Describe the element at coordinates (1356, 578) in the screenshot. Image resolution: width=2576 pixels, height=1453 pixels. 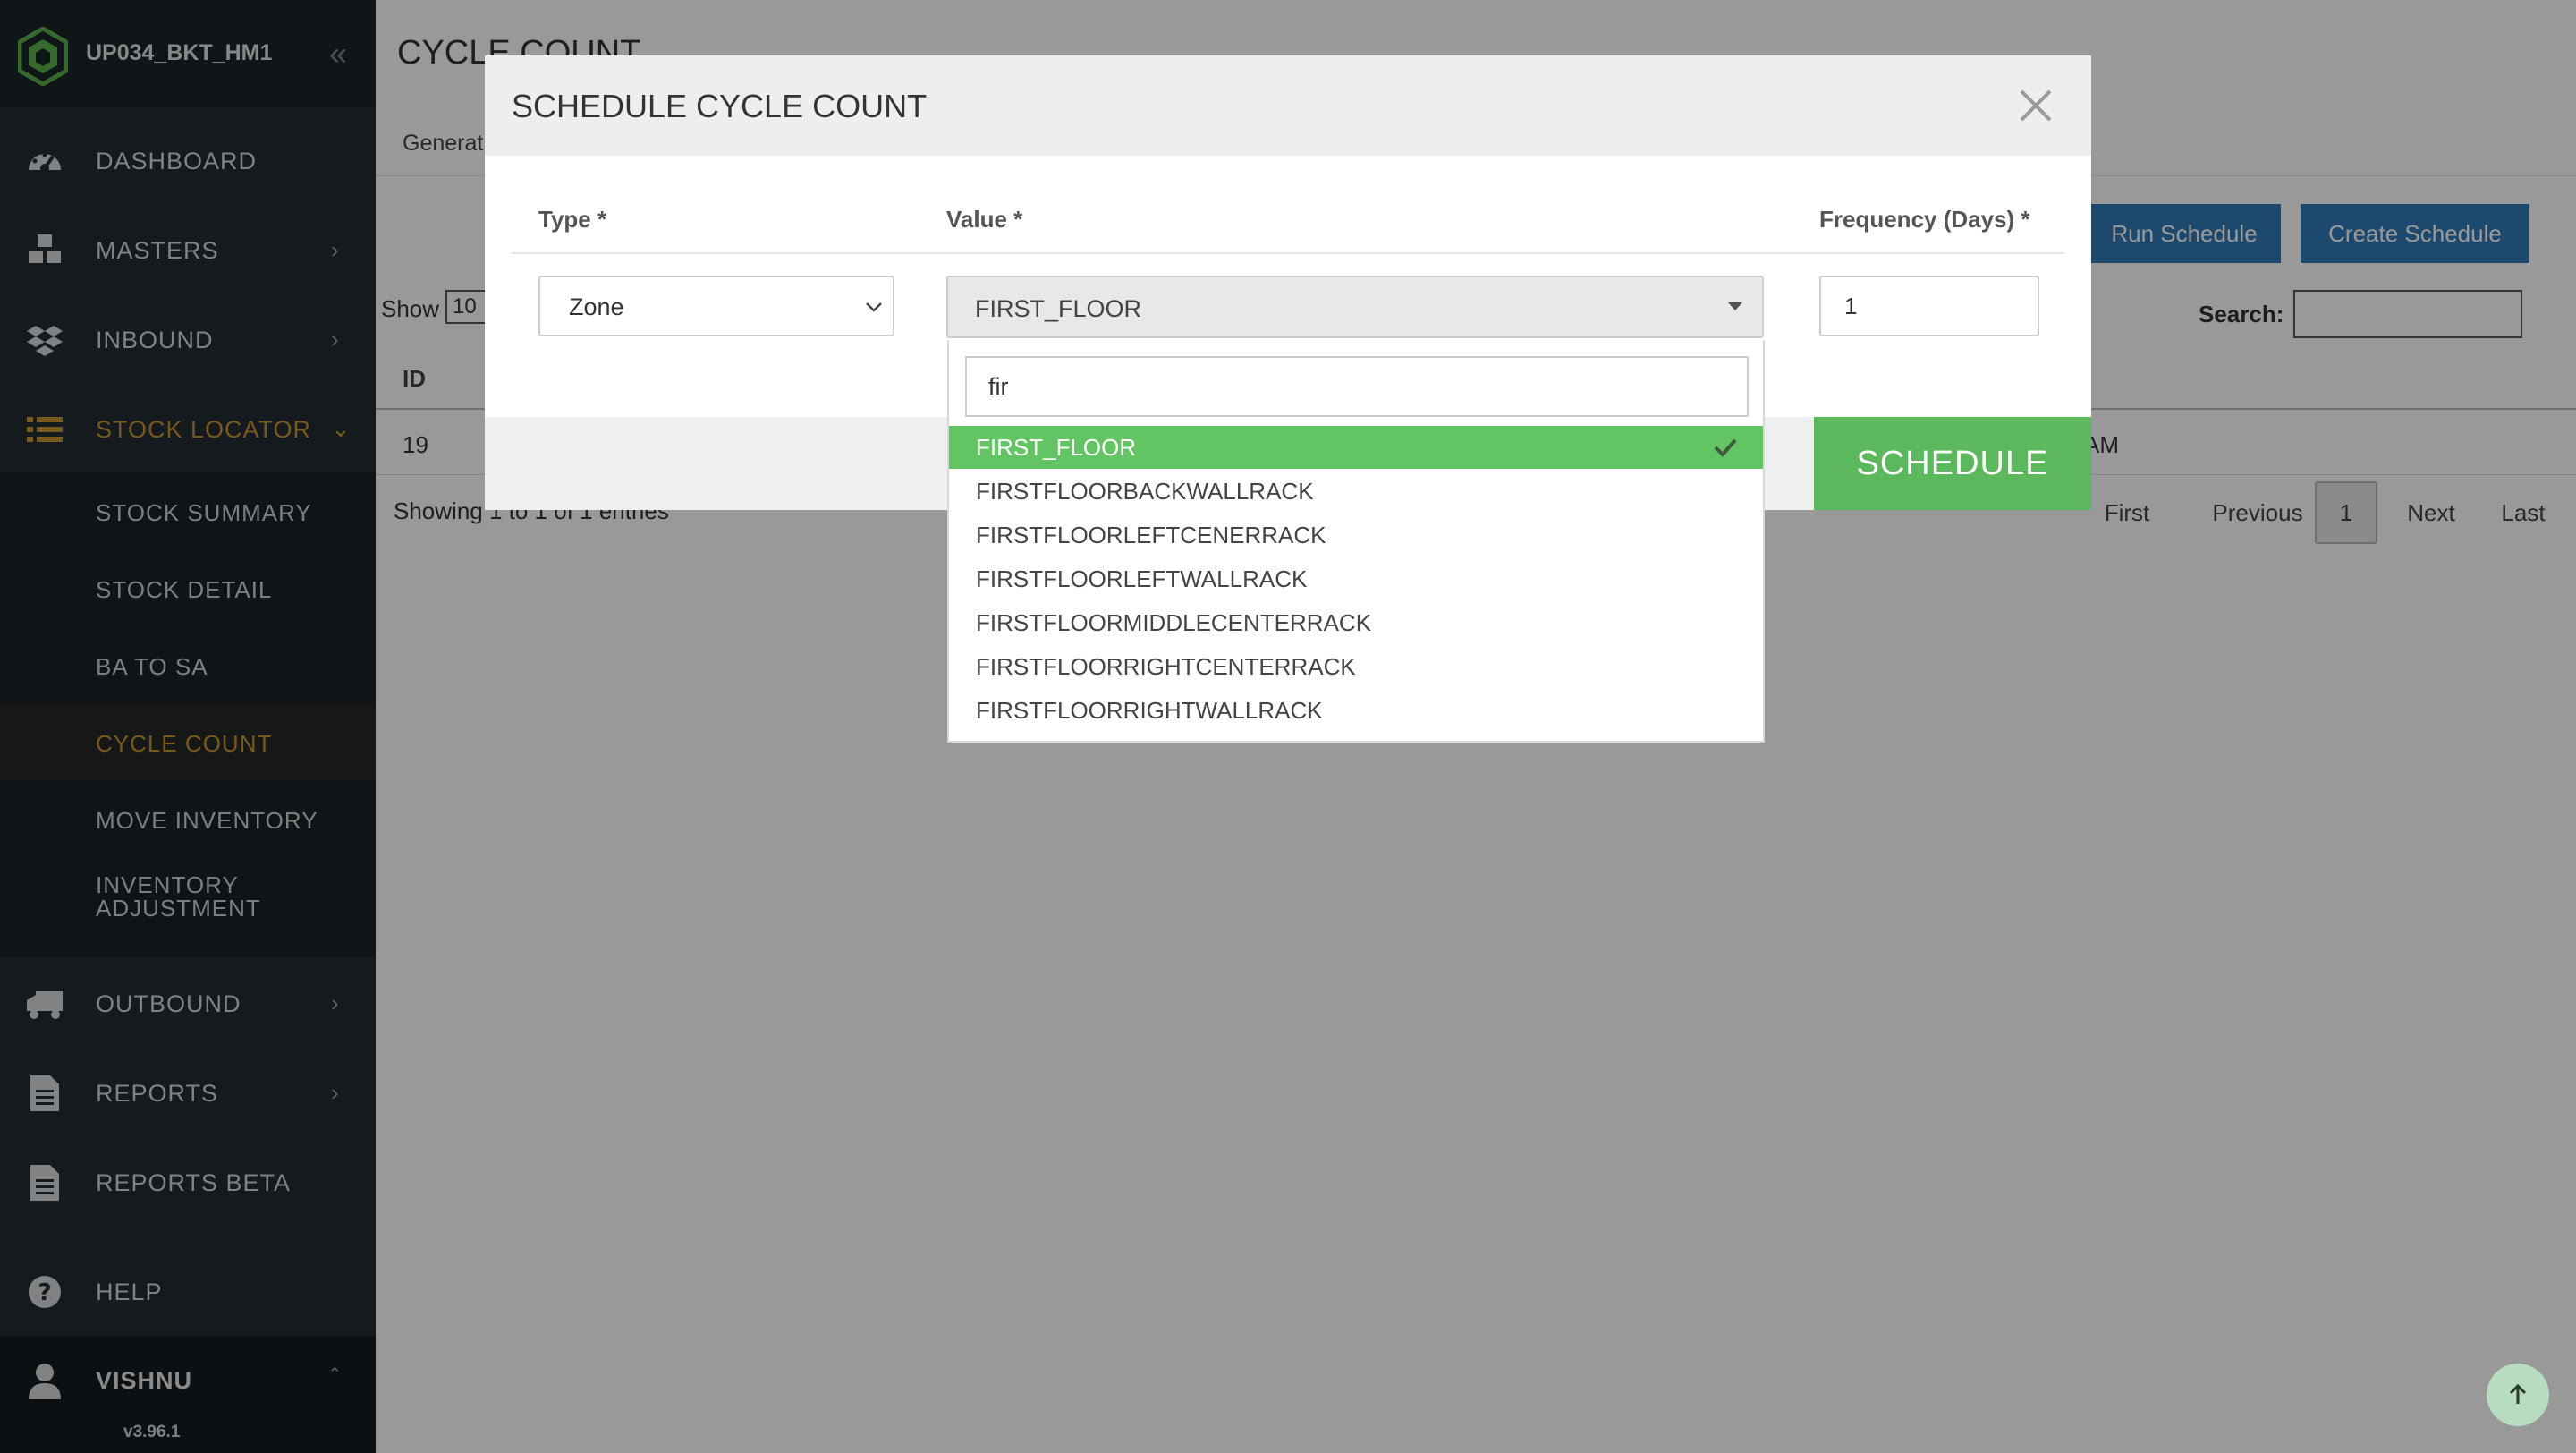
I see `dropdown-option: FIRSTFLOORLEFTWALLRACK` at that location.